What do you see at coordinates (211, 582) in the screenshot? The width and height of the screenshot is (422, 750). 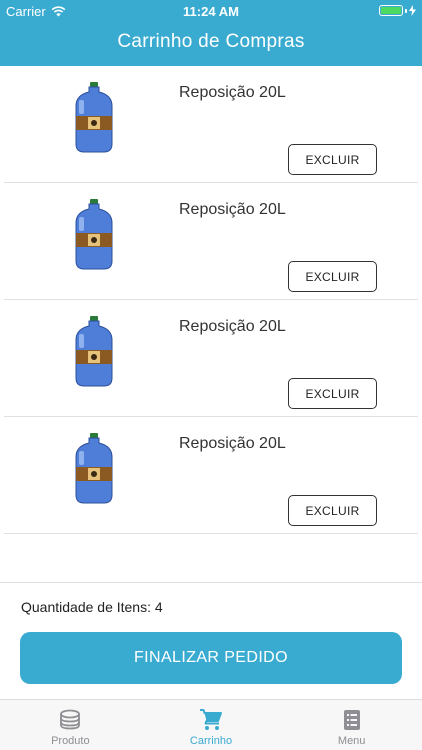 I see `summary-divider` at bounding box center [211, 582].